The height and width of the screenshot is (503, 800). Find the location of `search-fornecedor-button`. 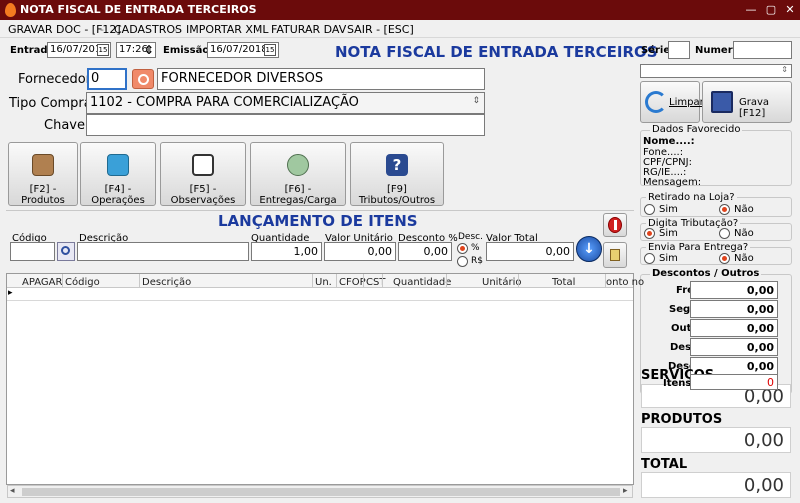

search-fornecedor-button is located at coordinates (143, 79).